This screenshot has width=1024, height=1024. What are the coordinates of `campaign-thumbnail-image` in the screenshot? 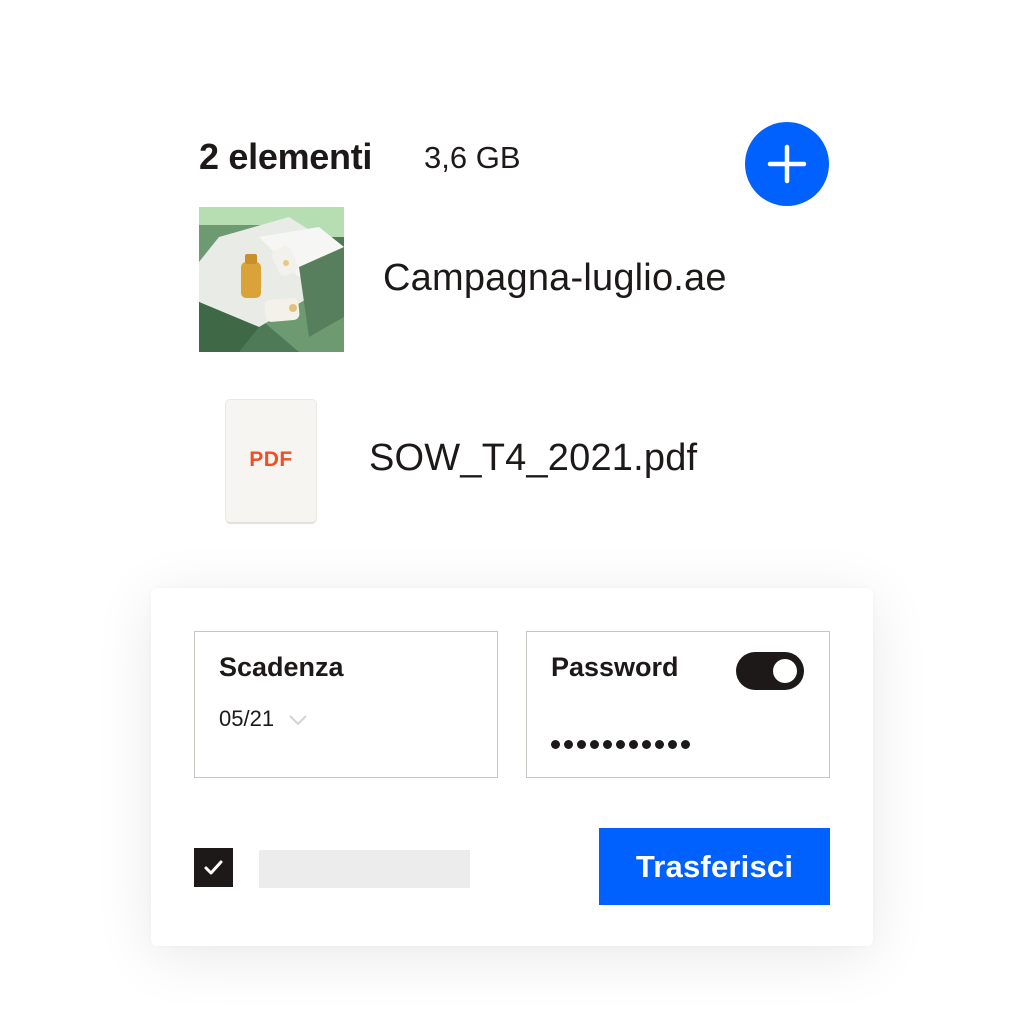 It's located at (271, 279).